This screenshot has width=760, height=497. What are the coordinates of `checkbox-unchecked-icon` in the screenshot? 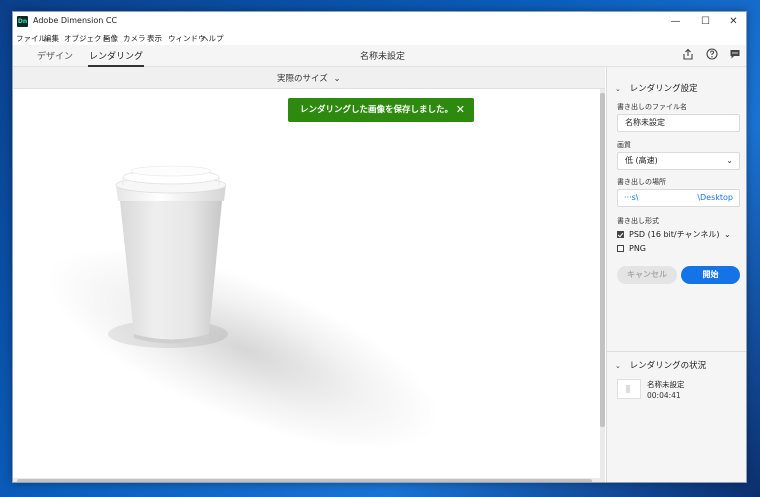 It's located at (620, 248).